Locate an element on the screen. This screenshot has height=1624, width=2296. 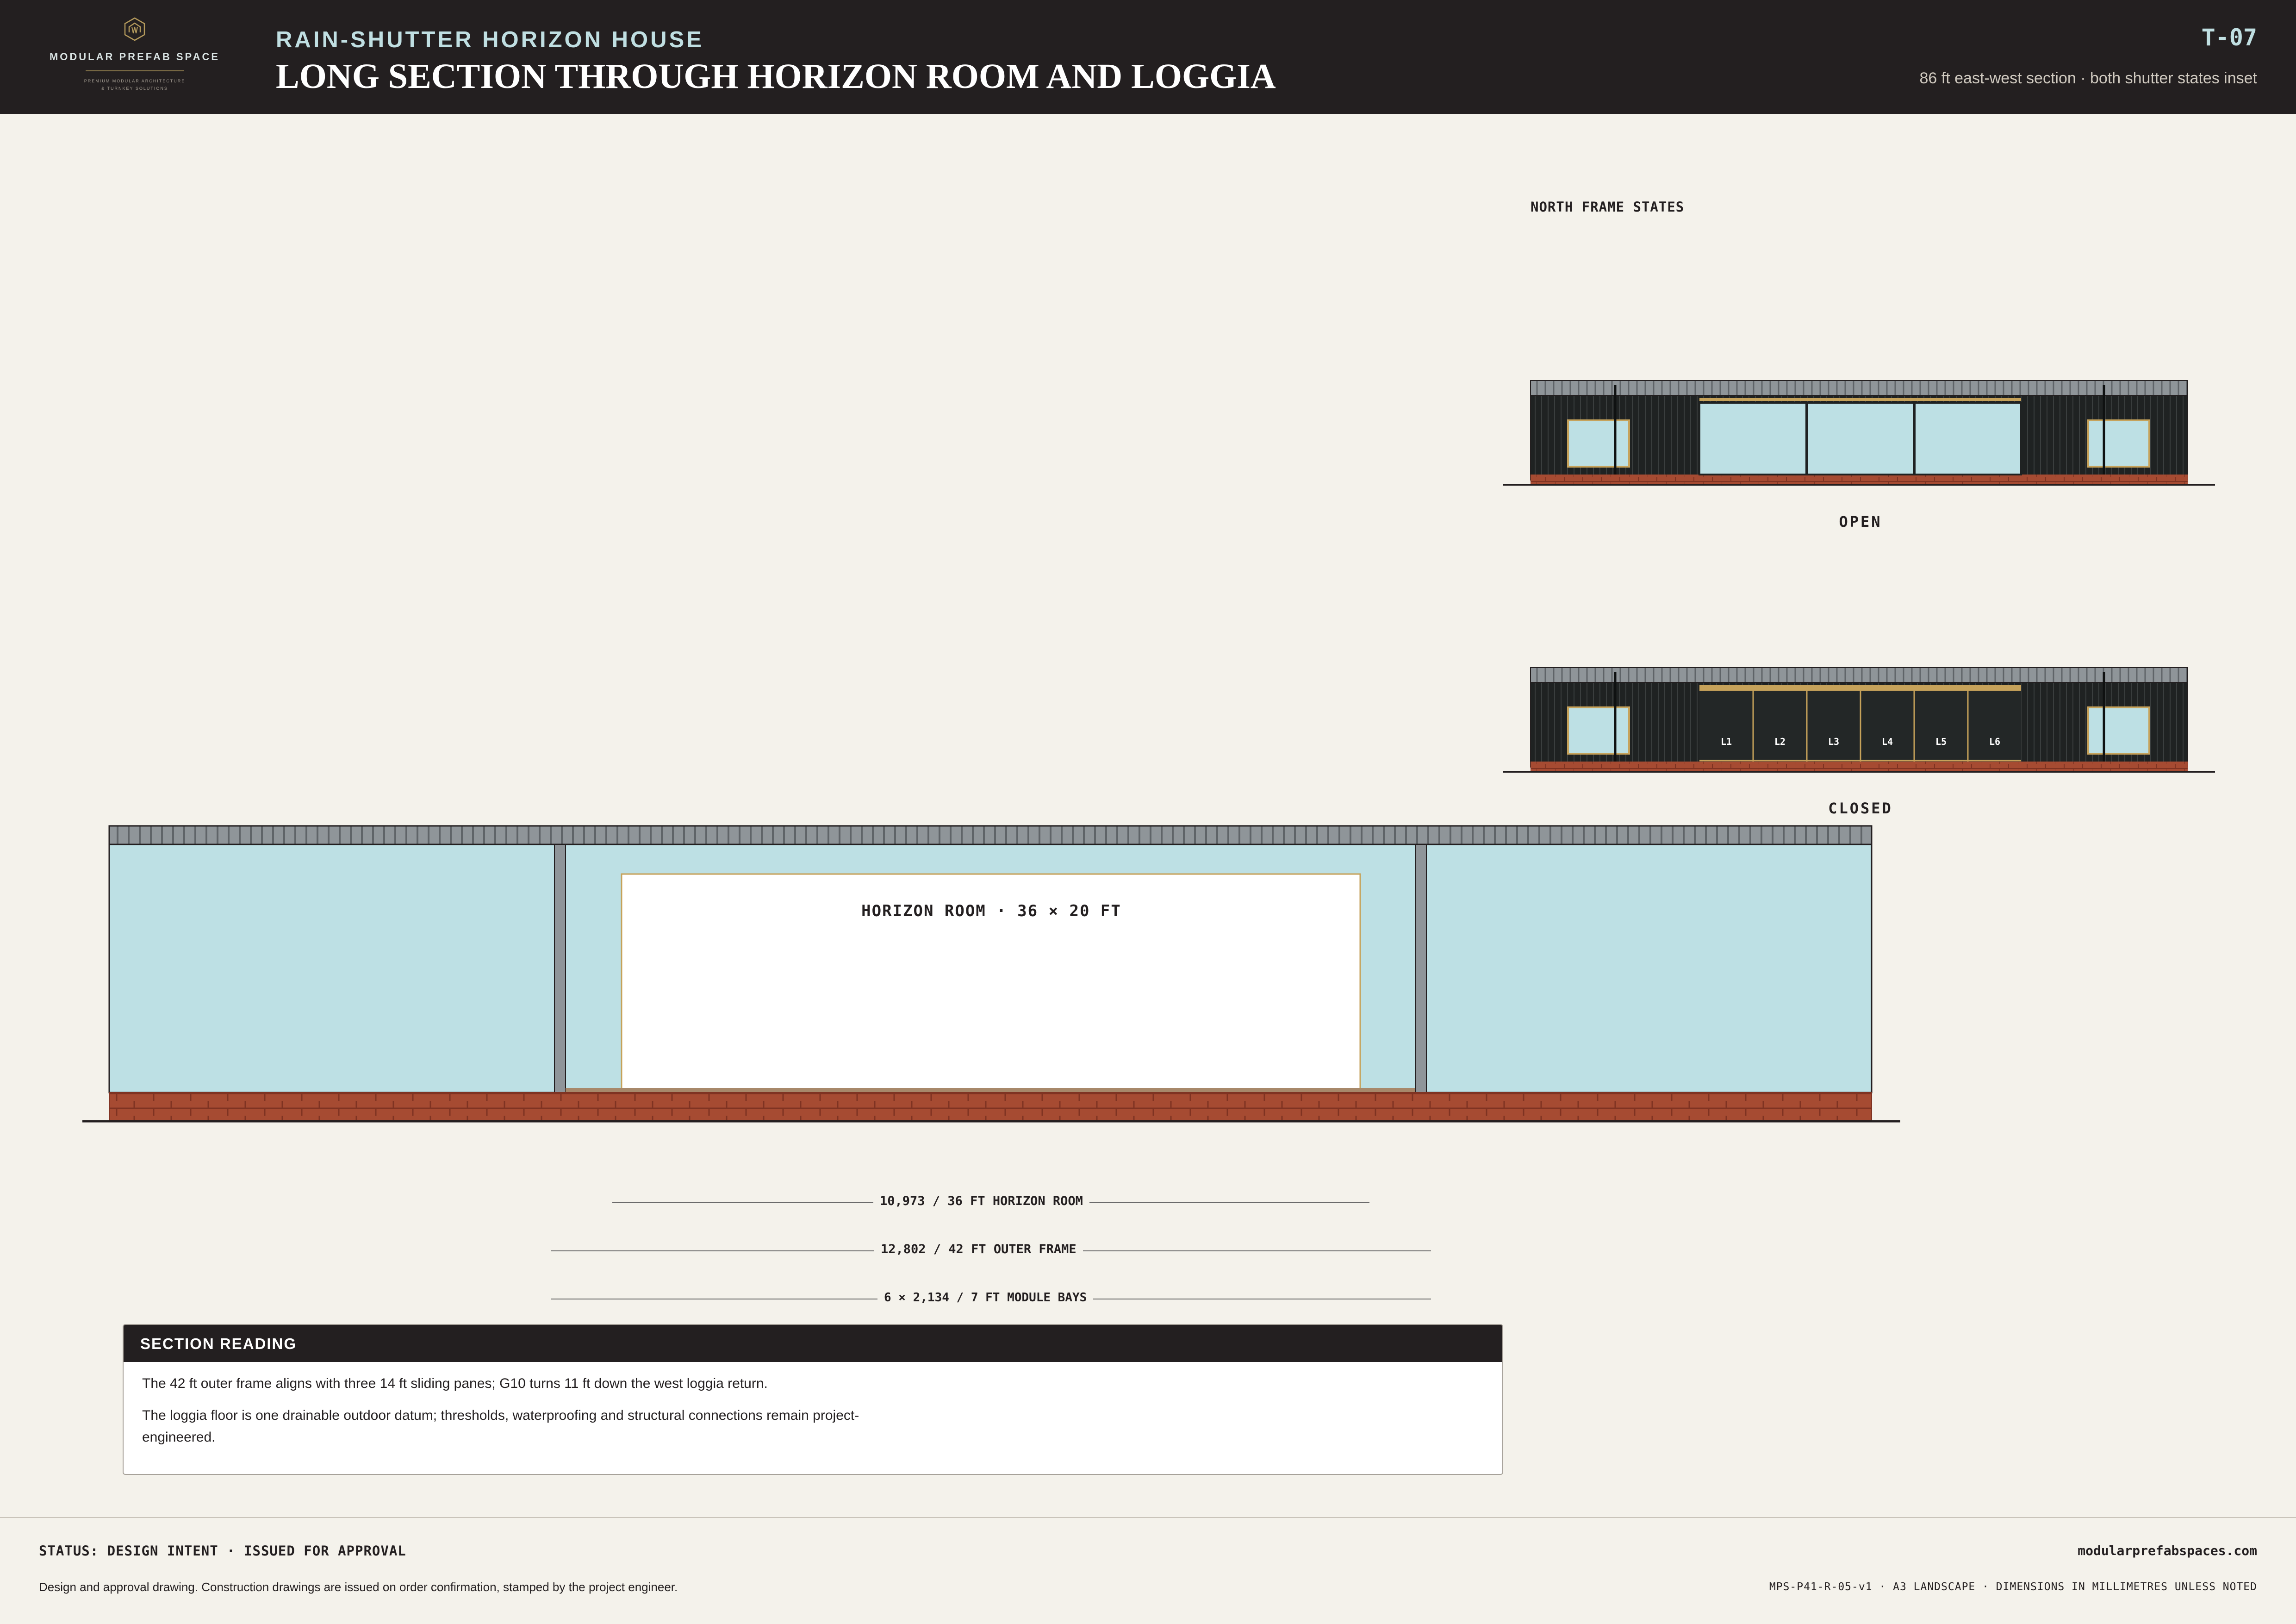
footer-divider is located at coordinates (1148, 1517).